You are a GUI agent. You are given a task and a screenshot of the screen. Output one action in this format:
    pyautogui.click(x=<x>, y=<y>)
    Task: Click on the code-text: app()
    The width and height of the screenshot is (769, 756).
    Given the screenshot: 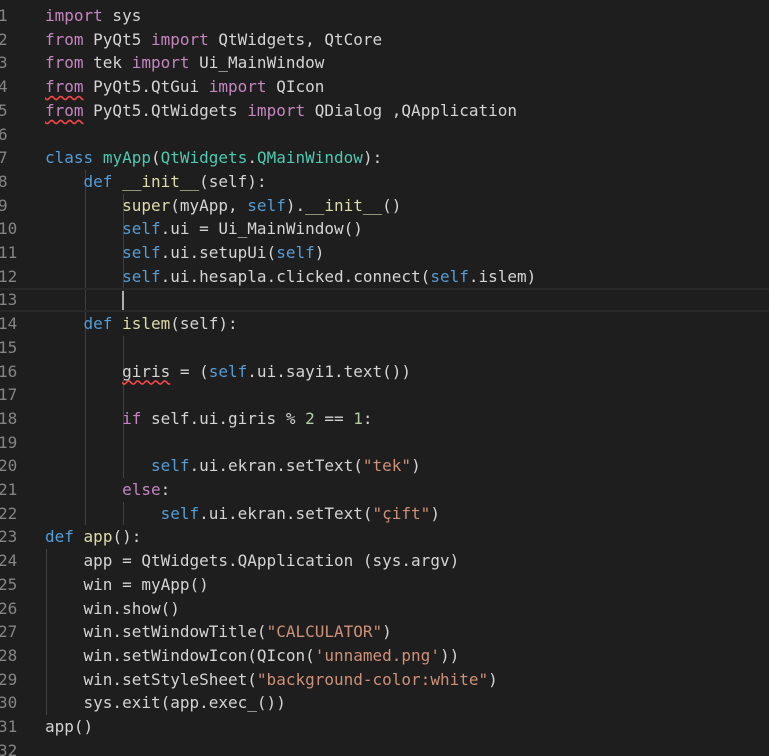 What is the action you would take?
    pyautogui.click(x=69, y=727)
    